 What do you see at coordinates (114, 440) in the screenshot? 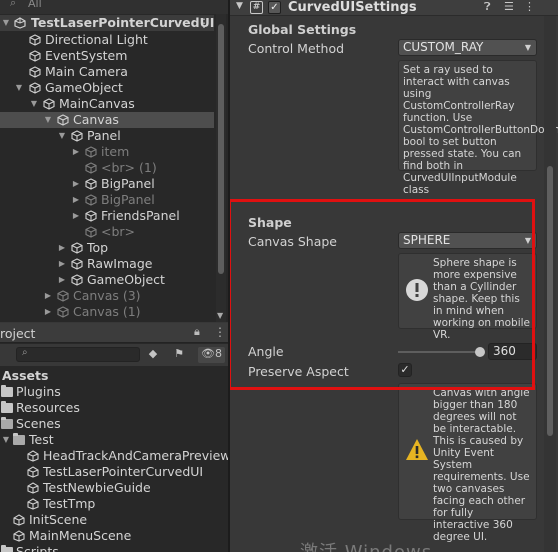
I see `project-item: ▼ Test` at bounding box center [114, 440].